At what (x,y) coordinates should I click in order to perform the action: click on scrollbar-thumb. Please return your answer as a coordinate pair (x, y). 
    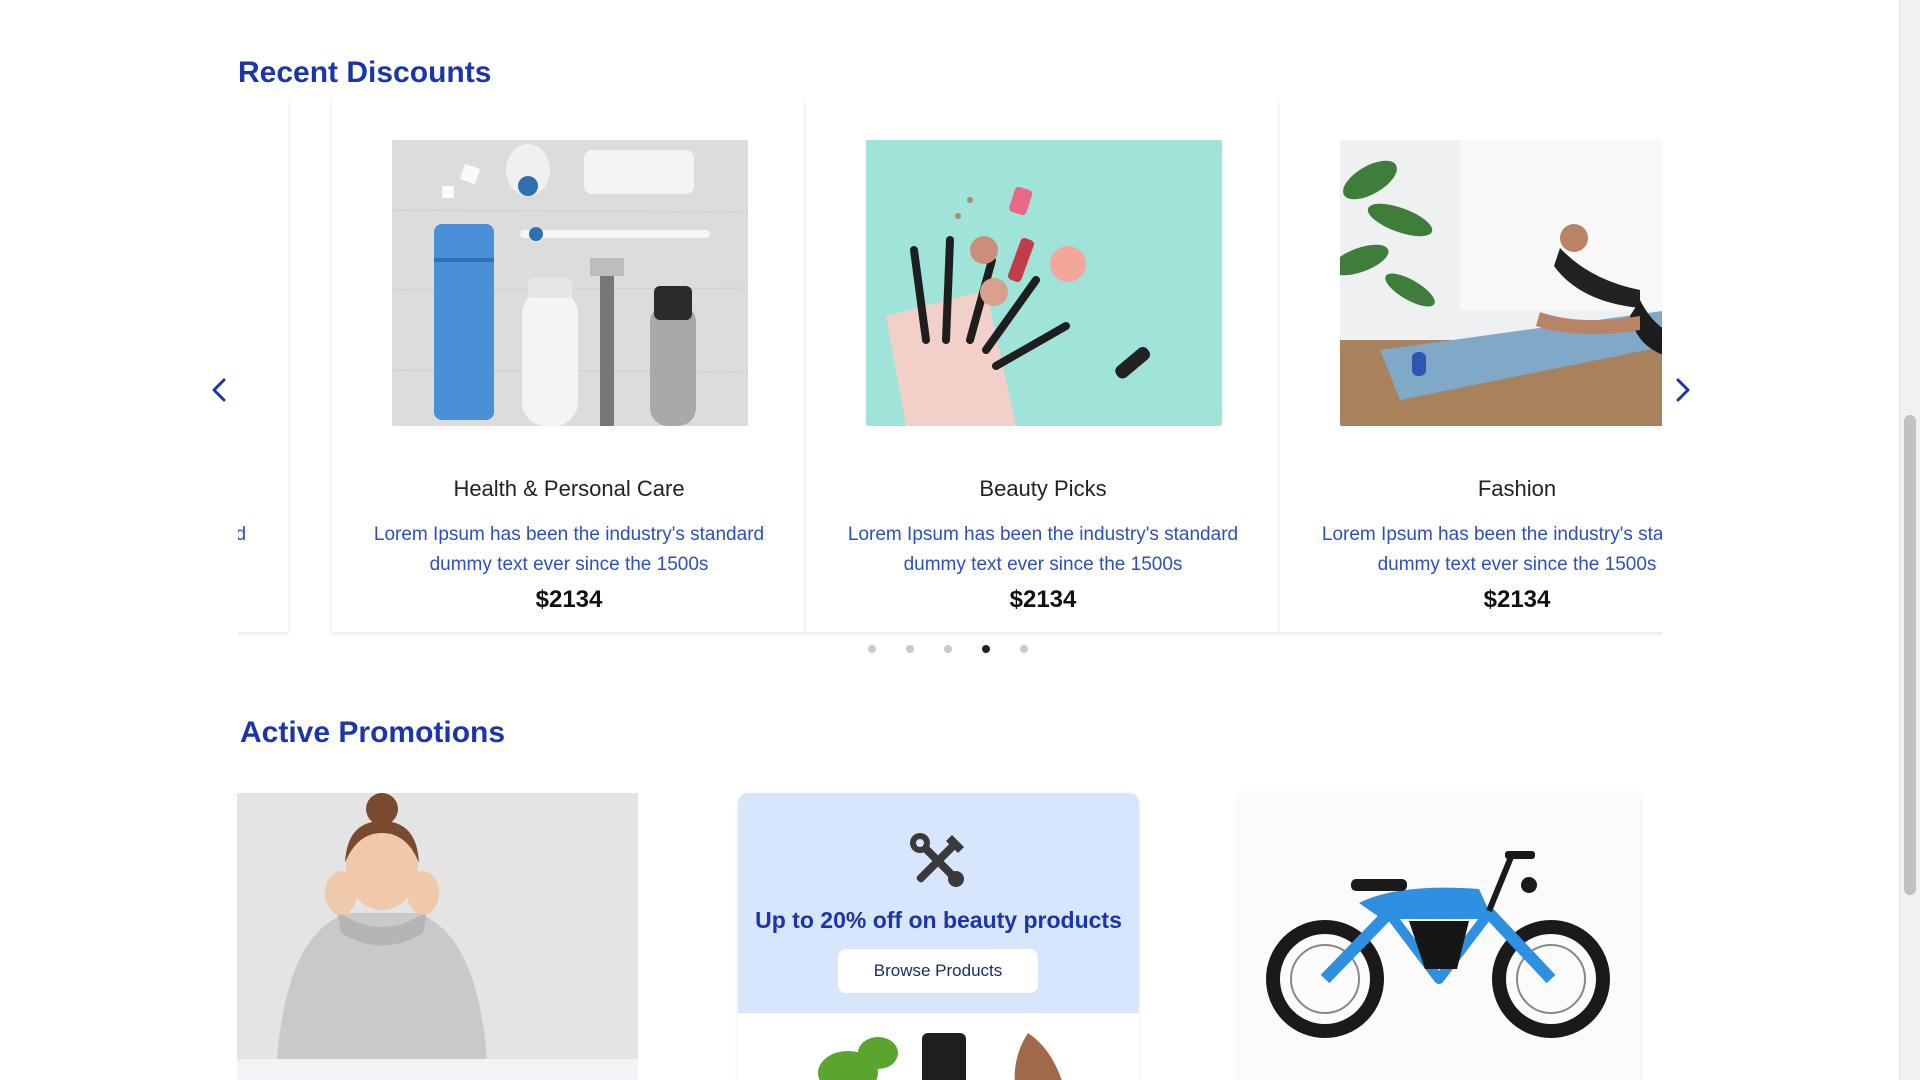
    Looking at the image, I should click on (1910, 655).